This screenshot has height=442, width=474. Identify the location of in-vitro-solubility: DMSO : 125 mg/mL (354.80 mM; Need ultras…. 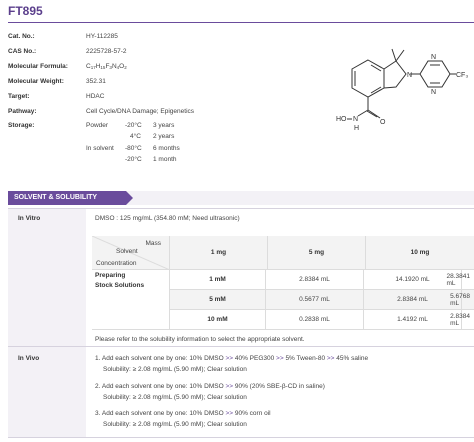
(167, 218).